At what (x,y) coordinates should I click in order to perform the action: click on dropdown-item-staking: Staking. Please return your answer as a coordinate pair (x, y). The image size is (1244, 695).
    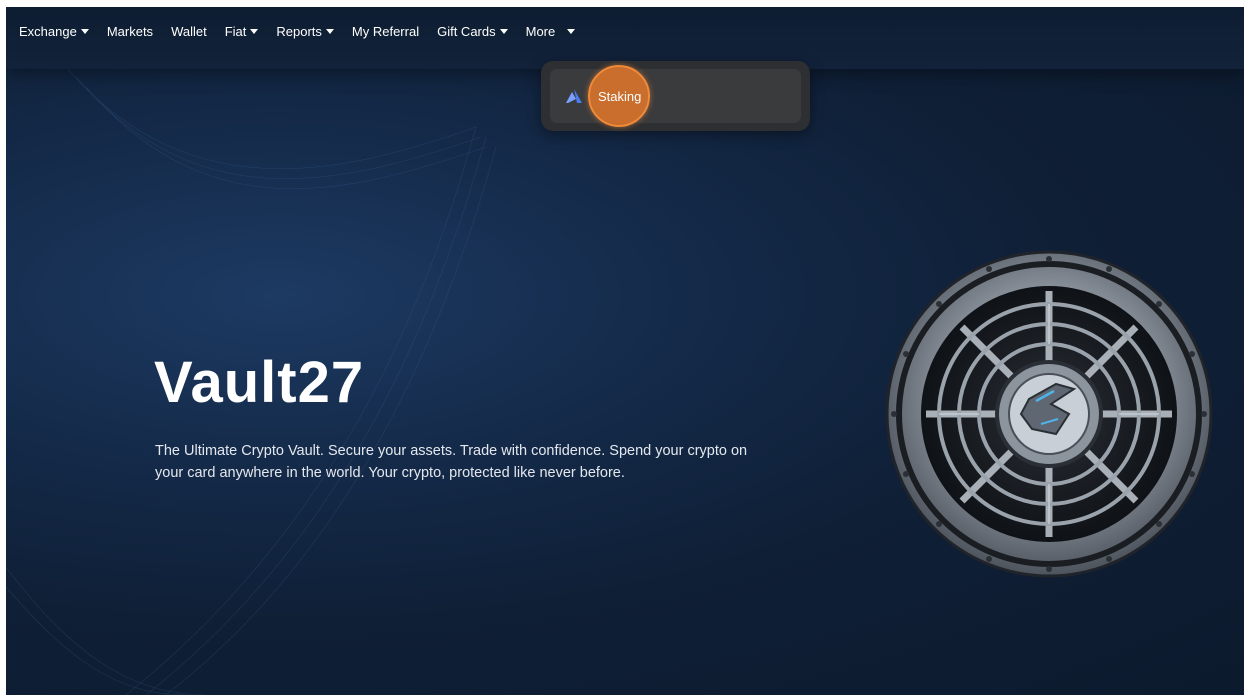
    Looking at the image, I should click on (675, 96).